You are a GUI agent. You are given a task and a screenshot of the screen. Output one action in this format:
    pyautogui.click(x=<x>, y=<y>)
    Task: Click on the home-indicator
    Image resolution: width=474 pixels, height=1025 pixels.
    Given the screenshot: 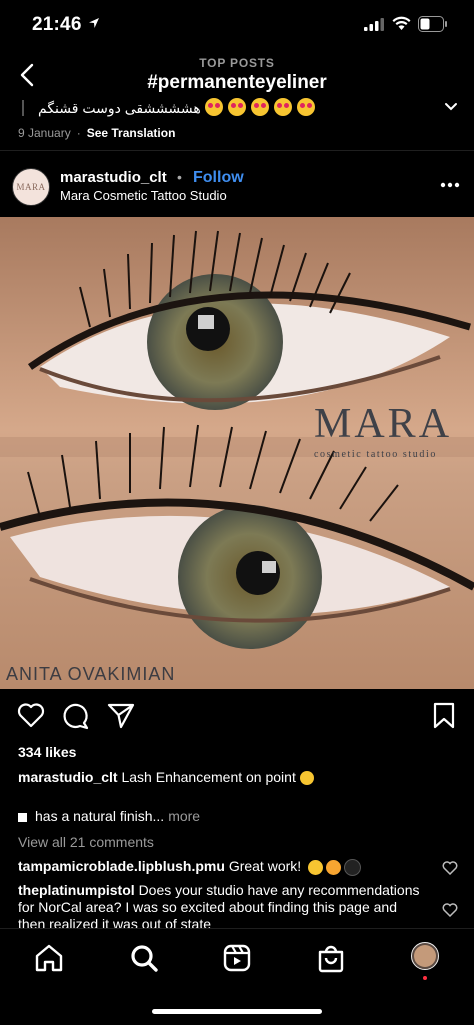 What is the action you would take?
    pyautogui.click(x=237, y=1011)
    